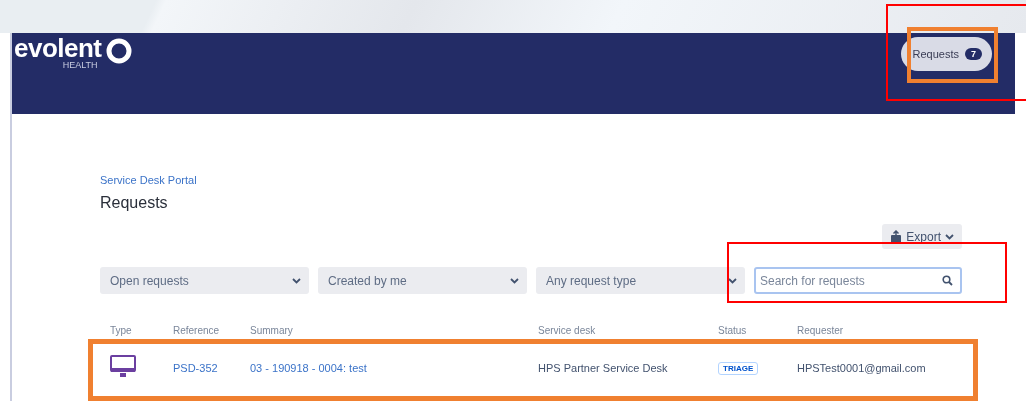 The width and height of the screenshot is (1026, 401). I want to click on summary-link: 03 - 190918 - 0004: test, so click(308, 368).